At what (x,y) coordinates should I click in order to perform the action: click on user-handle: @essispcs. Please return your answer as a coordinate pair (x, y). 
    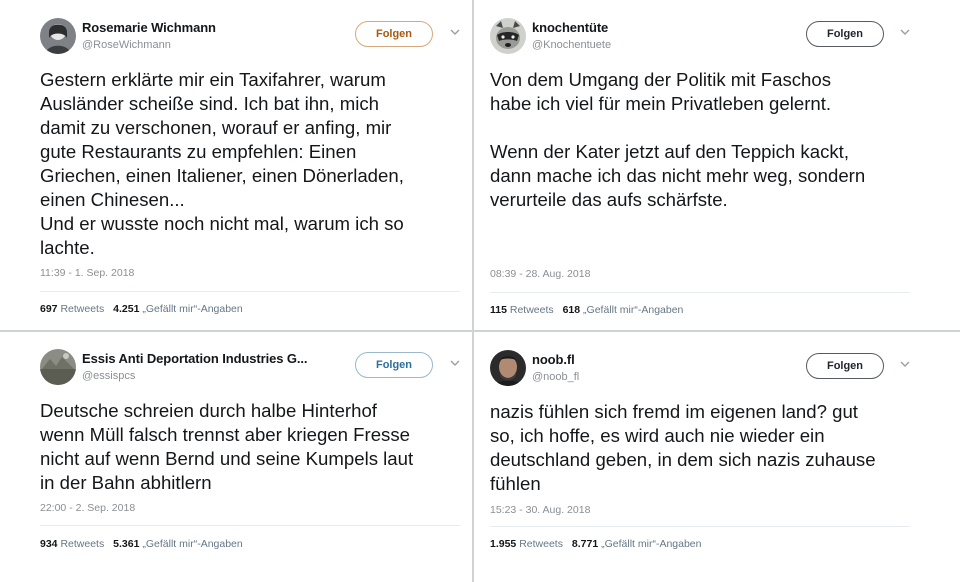
    Looking at the image, I should click on (108, 376).